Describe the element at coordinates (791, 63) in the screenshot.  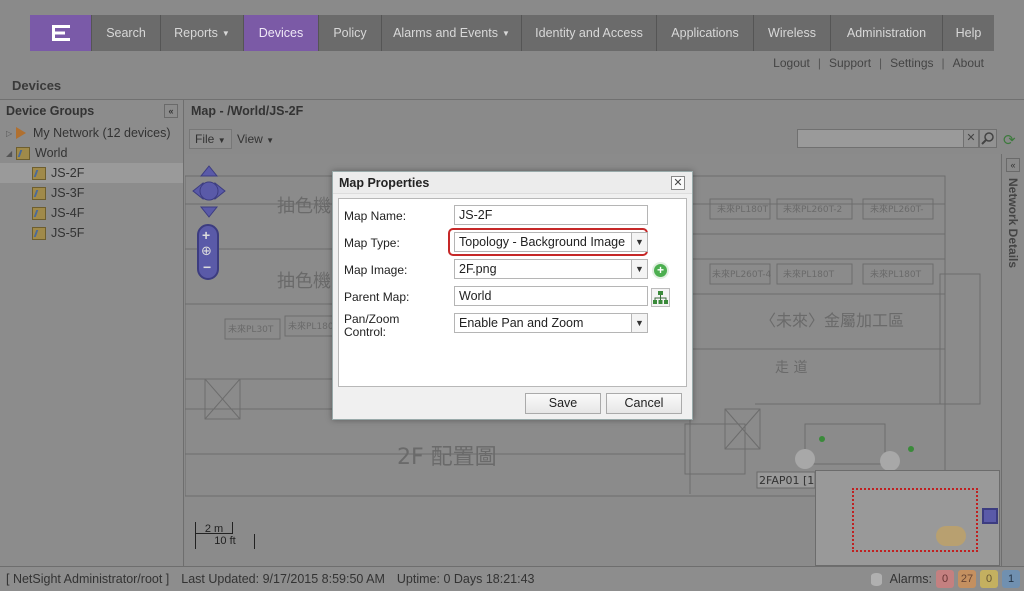
I see `logout-link: Logout` at that location.